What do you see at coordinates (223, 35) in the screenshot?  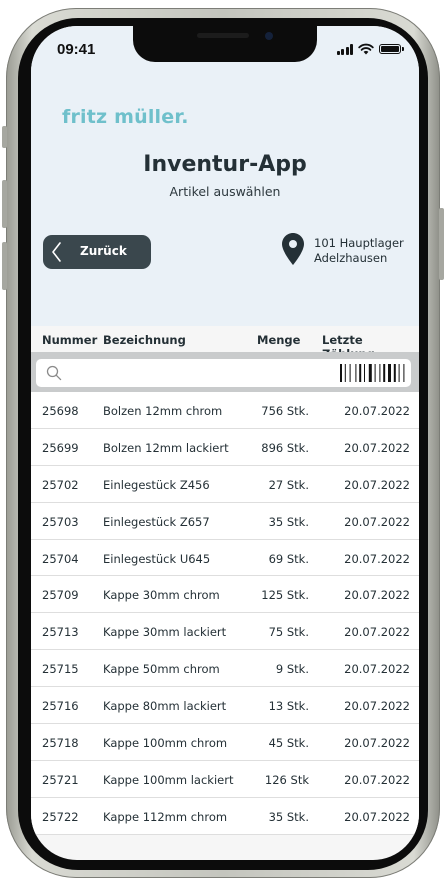 I see `speaker` at bounding box center [223, 35].